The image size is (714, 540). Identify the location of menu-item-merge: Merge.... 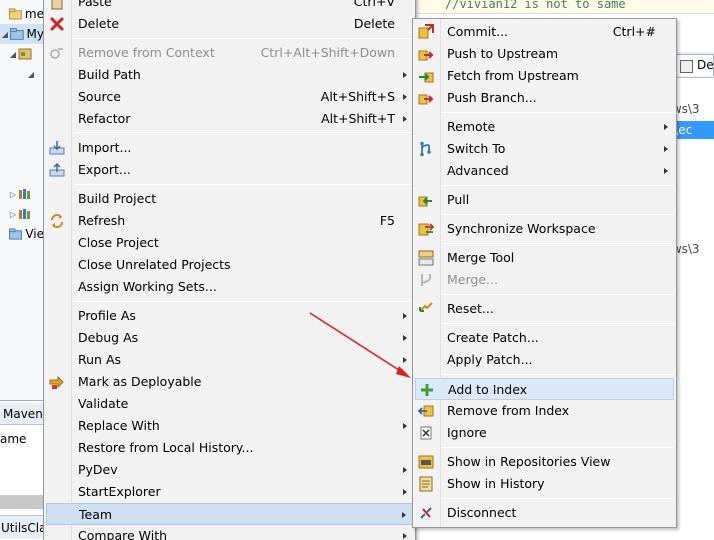
(544, 280).